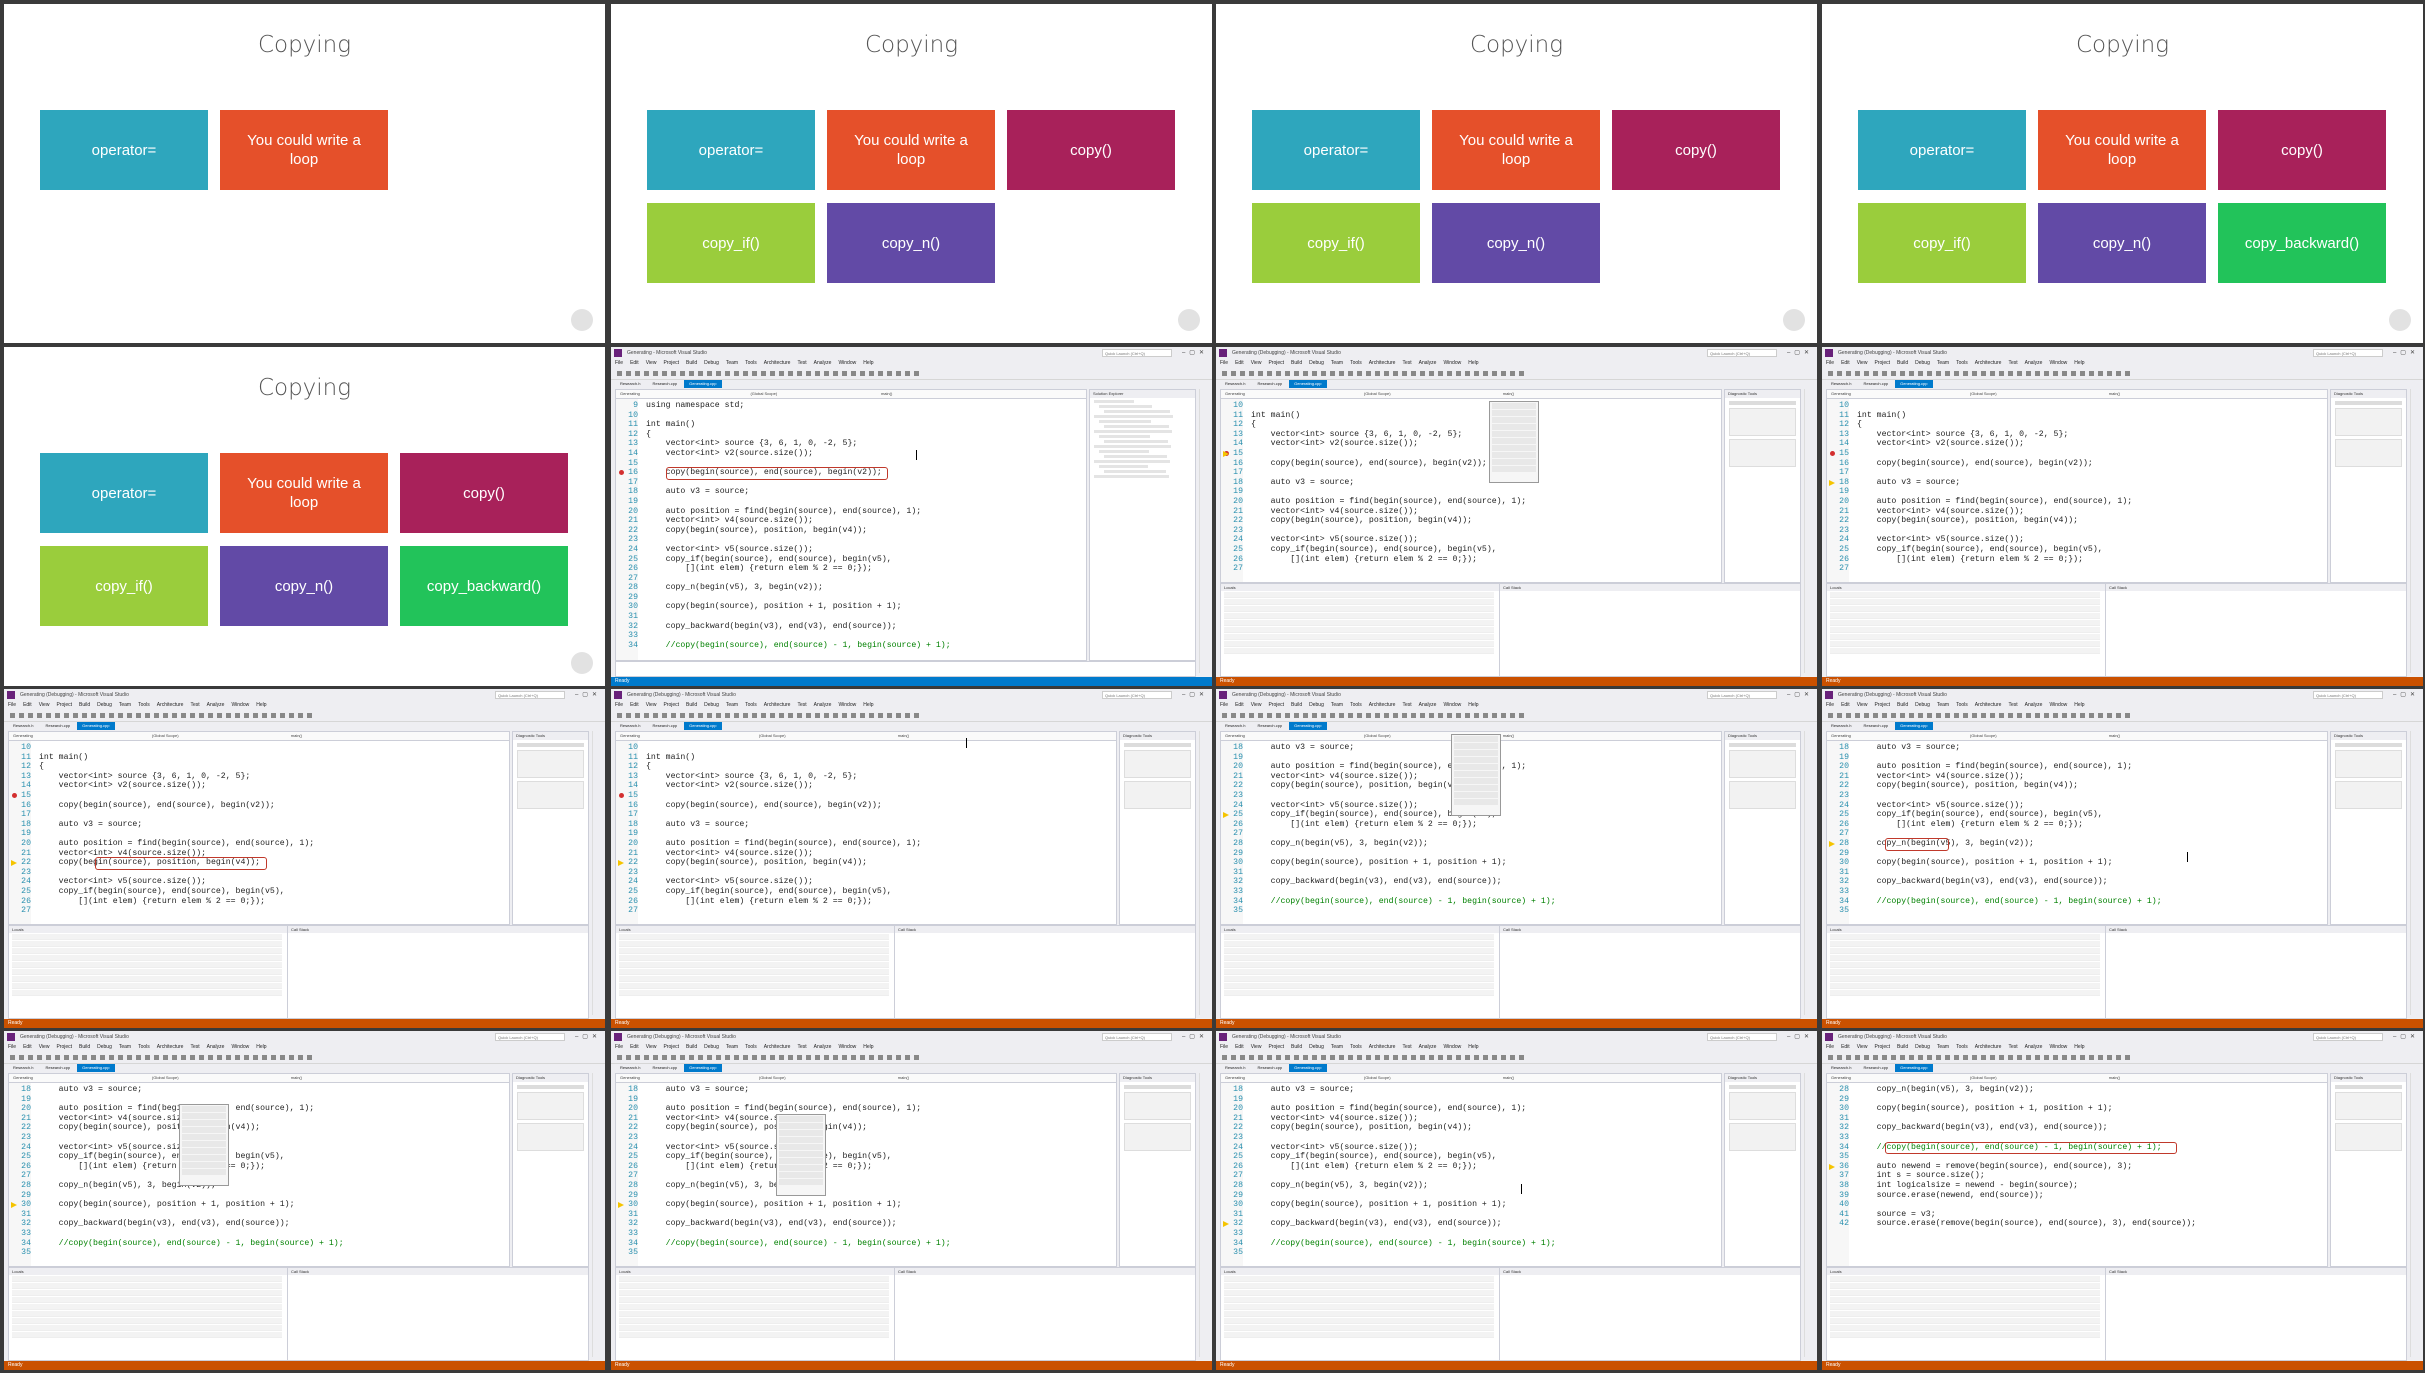  I want to click on debug-windows-panel: Locals Call Stack, so click(298, 1314).